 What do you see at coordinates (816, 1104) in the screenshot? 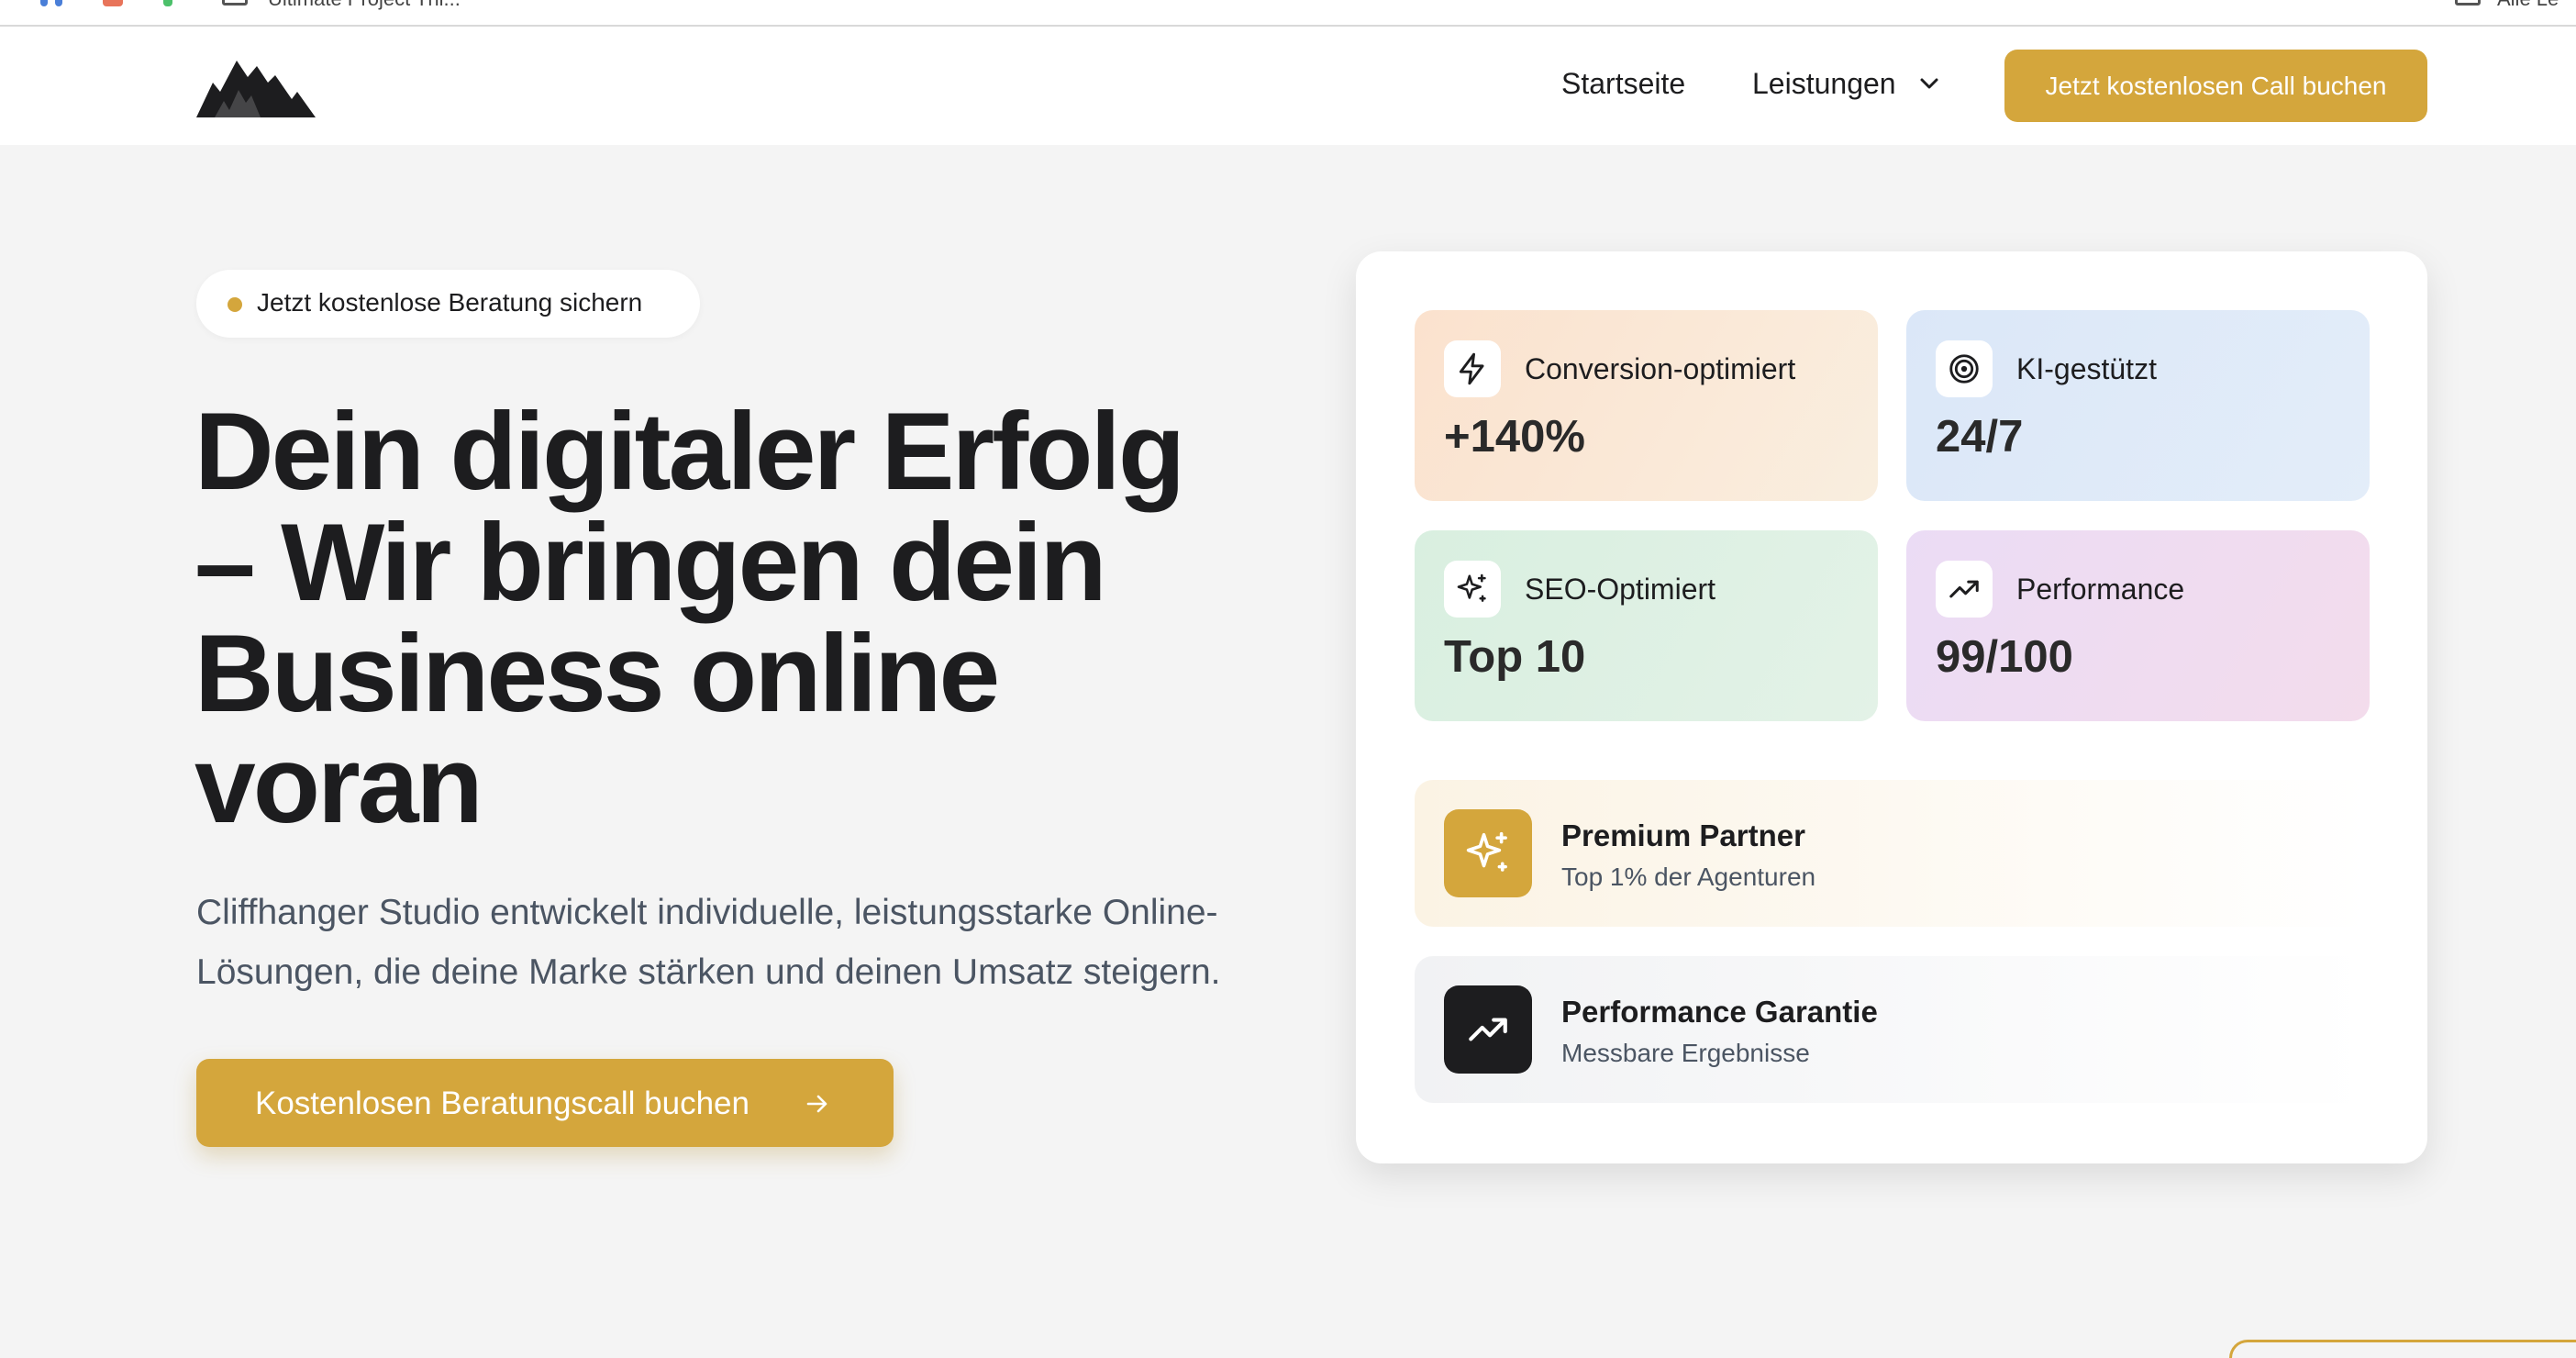
I see `arrow-right-icon` at bounding box center [816, 1104].